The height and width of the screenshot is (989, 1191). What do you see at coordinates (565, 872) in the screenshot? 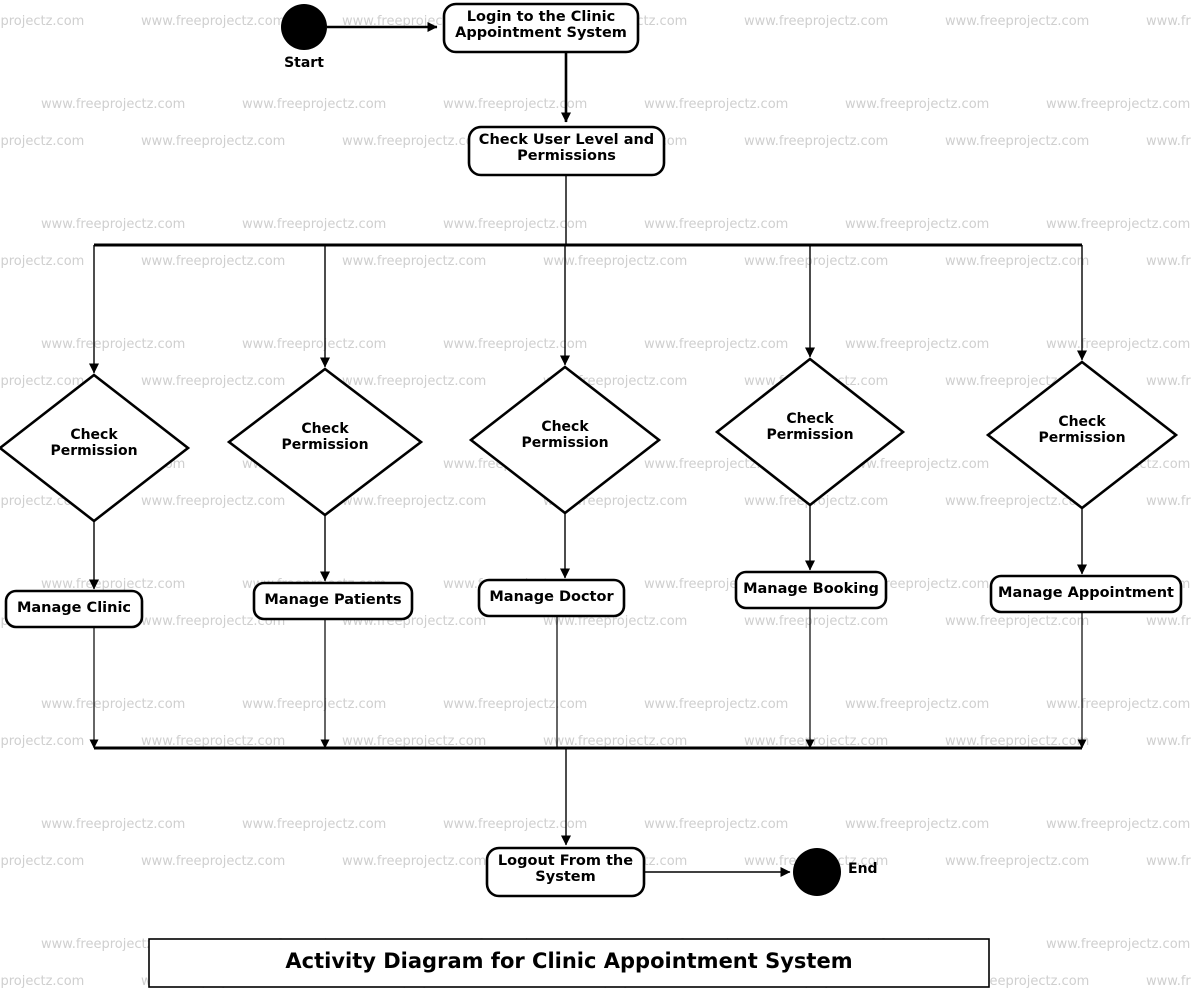
I see `action-logout` at bounding box center [565, 872].